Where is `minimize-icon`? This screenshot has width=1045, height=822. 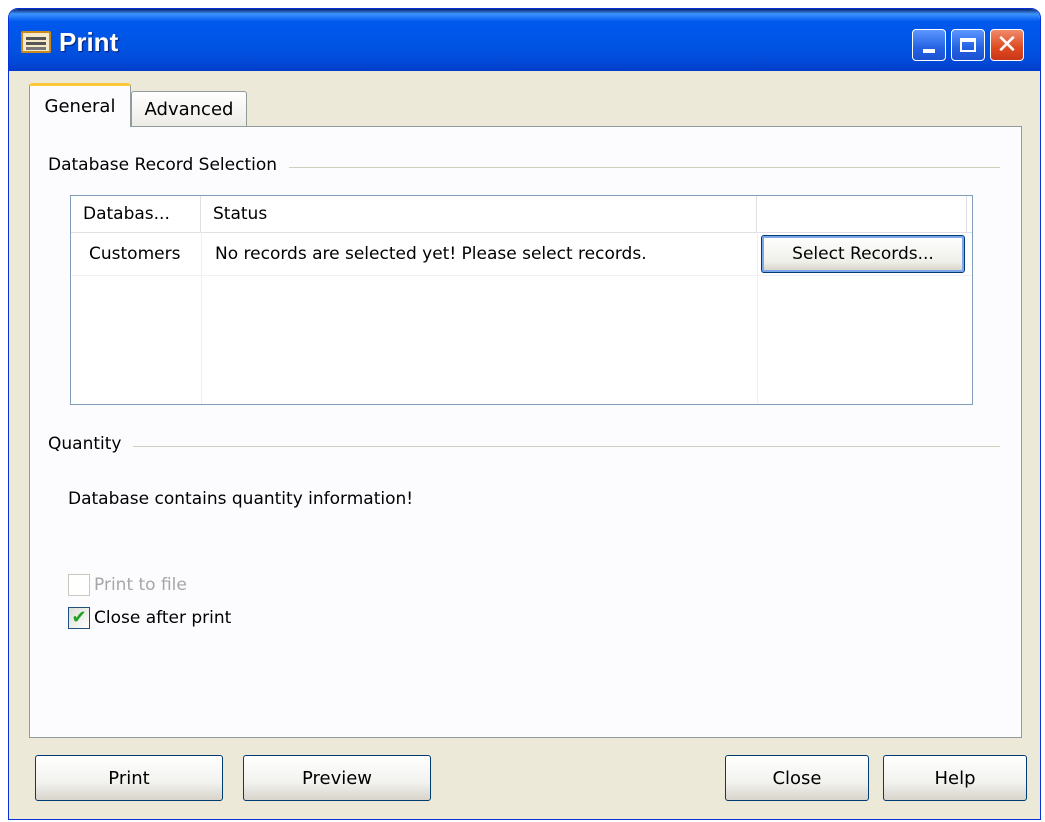
minimize-icon is located at coordinates (929, 51).